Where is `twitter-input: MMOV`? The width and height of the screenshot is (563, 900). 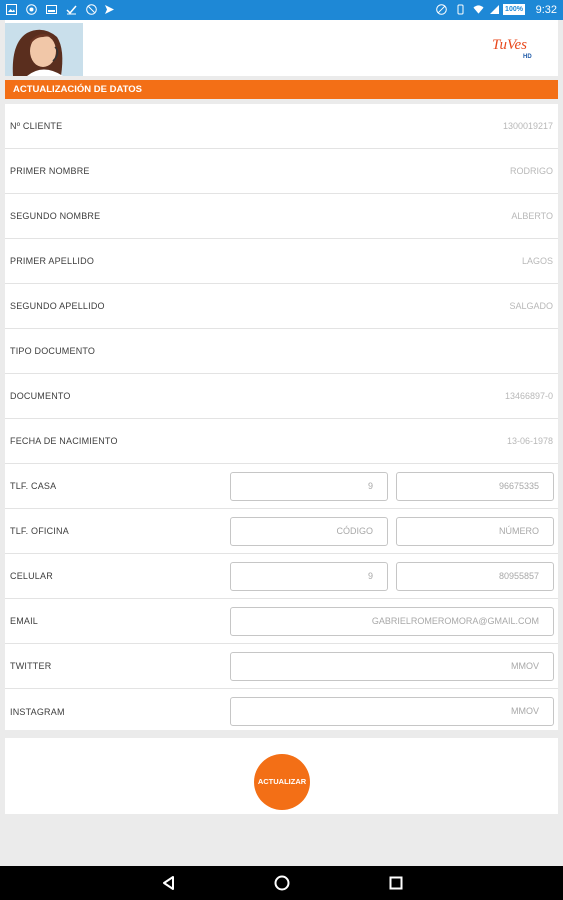
twitter-input: MMOV is located at coordinates (392, 666).